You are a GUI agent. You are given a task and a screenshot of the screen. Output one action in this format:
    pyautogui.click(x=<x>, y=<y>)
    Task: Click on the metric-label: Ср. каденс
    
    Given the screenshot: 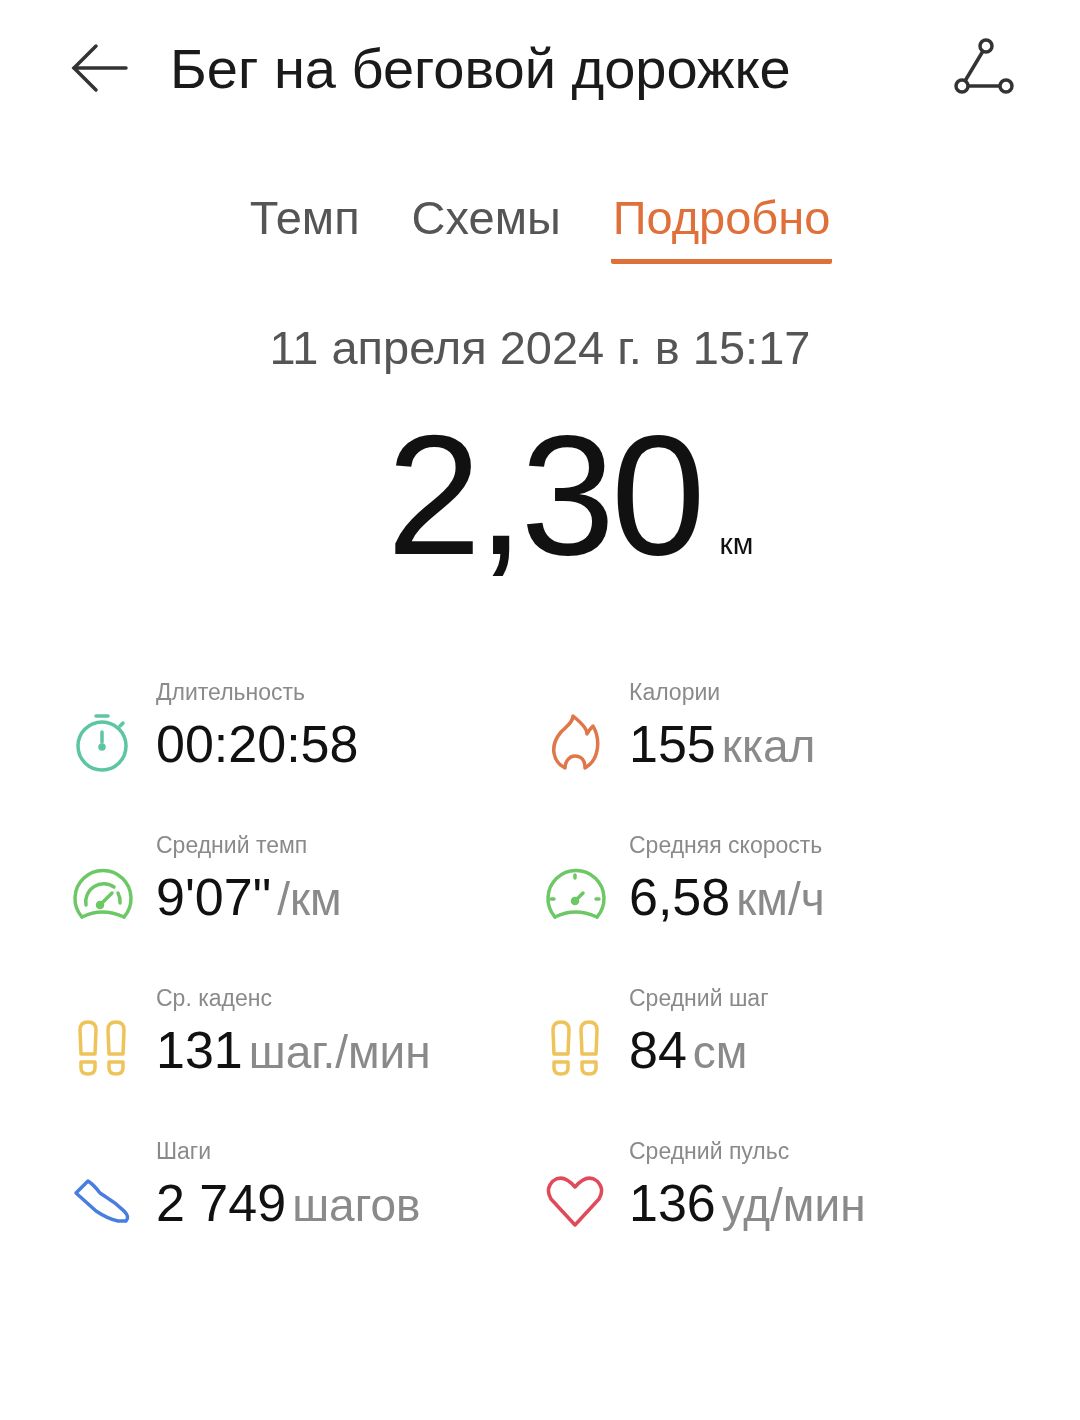 What is the action you would take?
    pyautogui.click(x=214, y=998)
    